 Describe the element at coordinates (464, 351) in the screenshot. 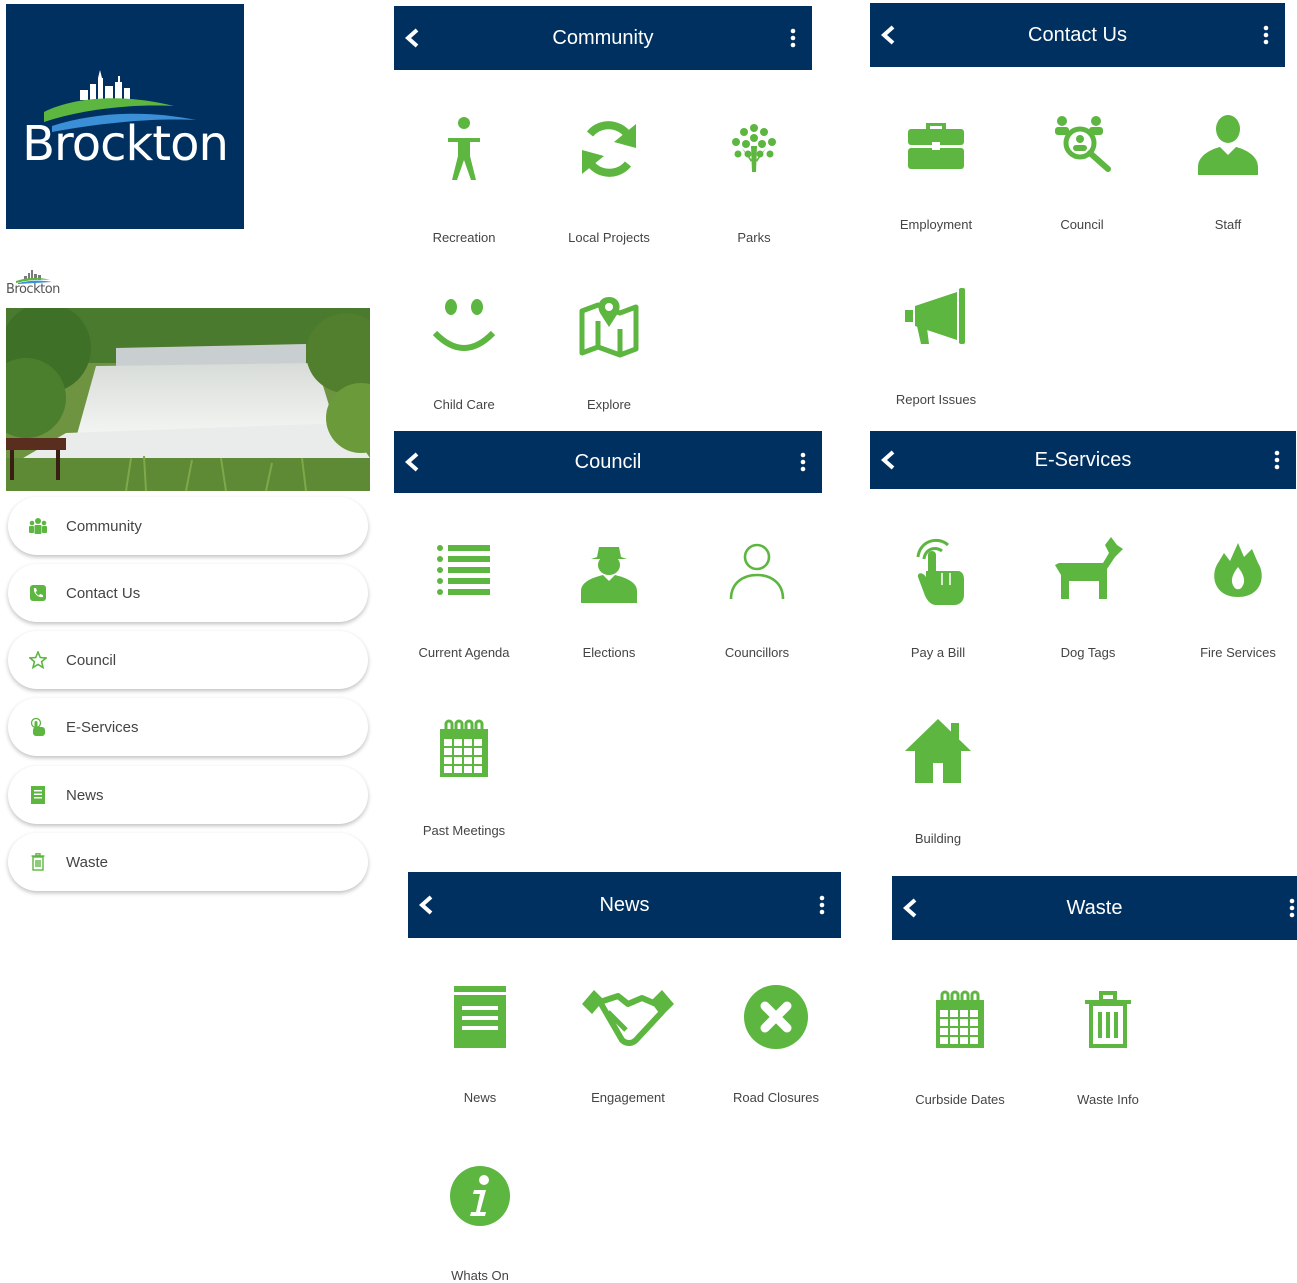

I see `tile-child-care: Child Care` at that location.